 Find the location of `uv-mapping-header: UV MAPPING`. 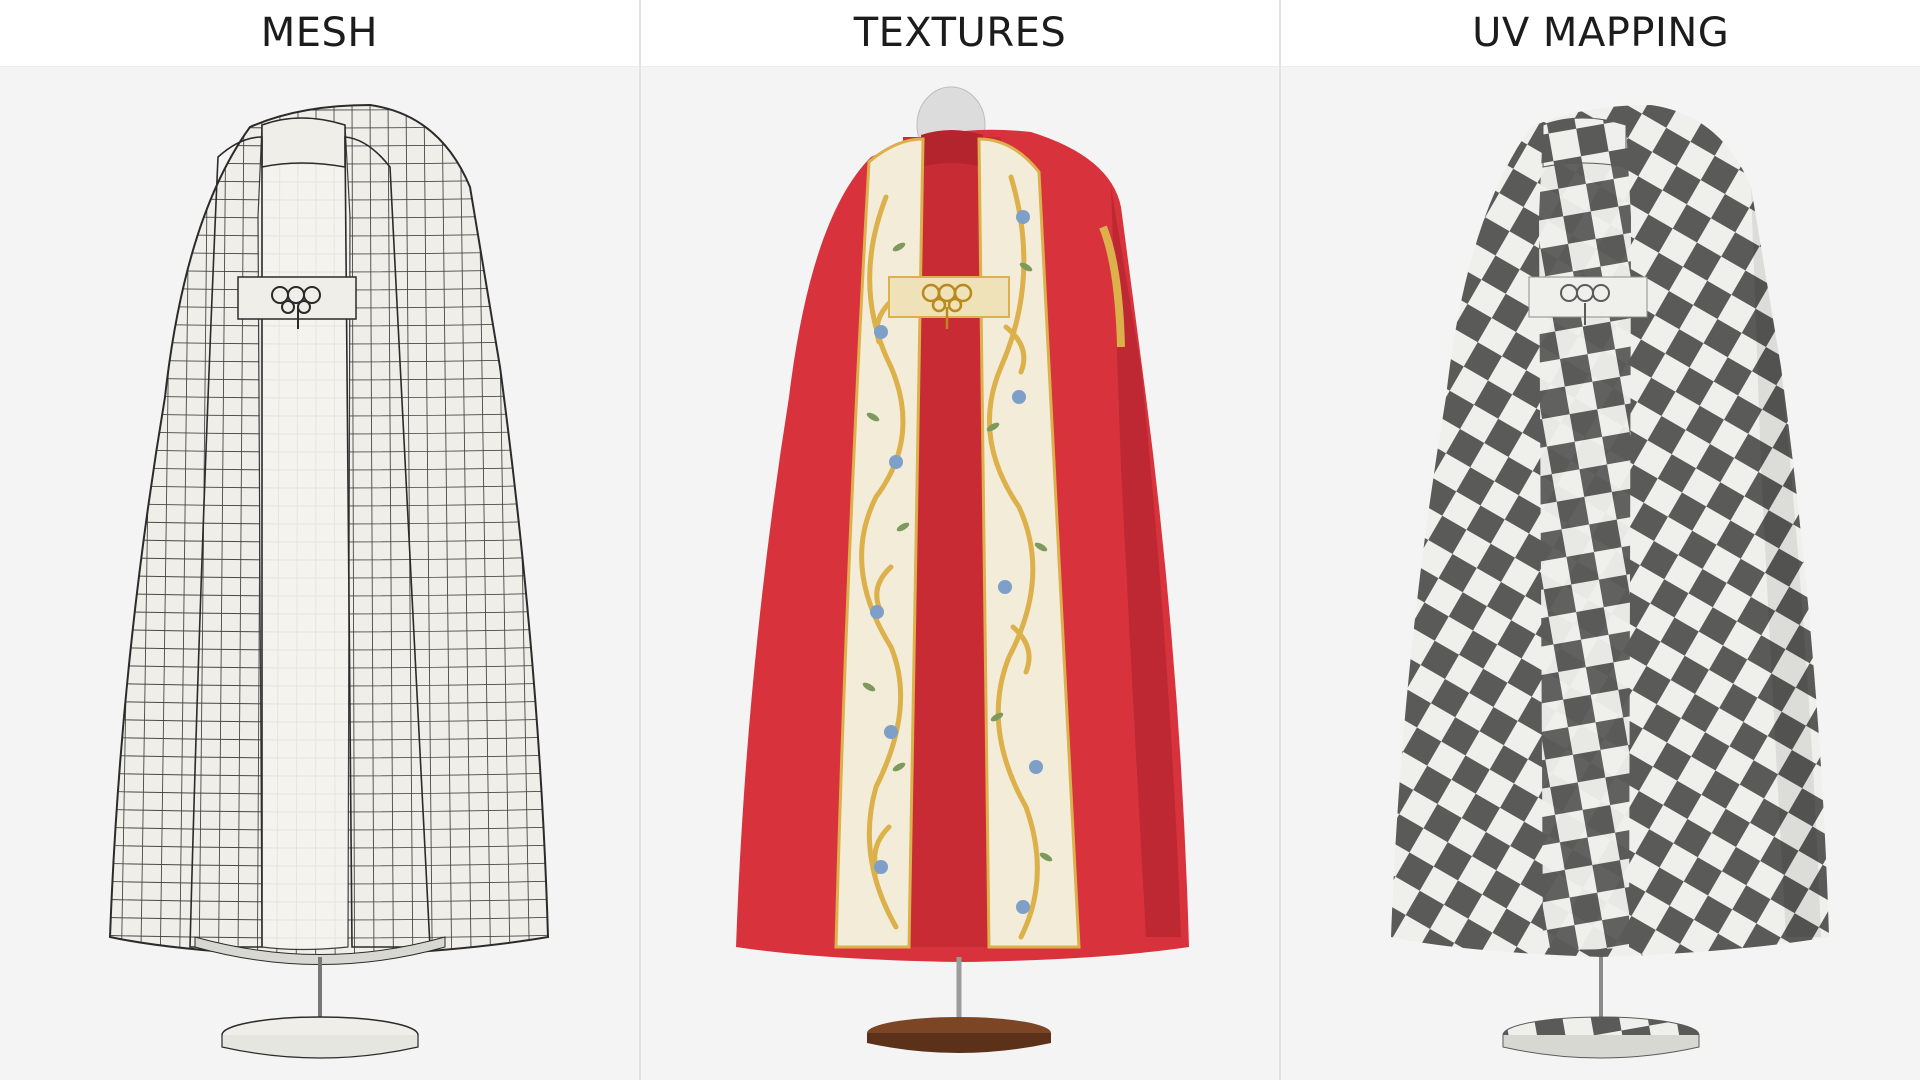

uv-mapping-header: UV MAPPING is located at coordinates (1600, 33).